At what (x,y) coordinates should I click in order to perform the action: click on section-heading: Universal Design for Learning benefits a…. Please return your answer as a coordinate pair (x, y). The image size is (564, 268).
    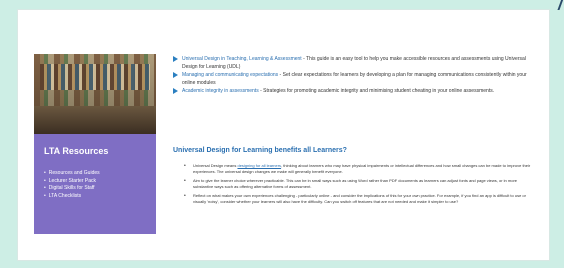
    Looking at the image, I should click on (260, 150).